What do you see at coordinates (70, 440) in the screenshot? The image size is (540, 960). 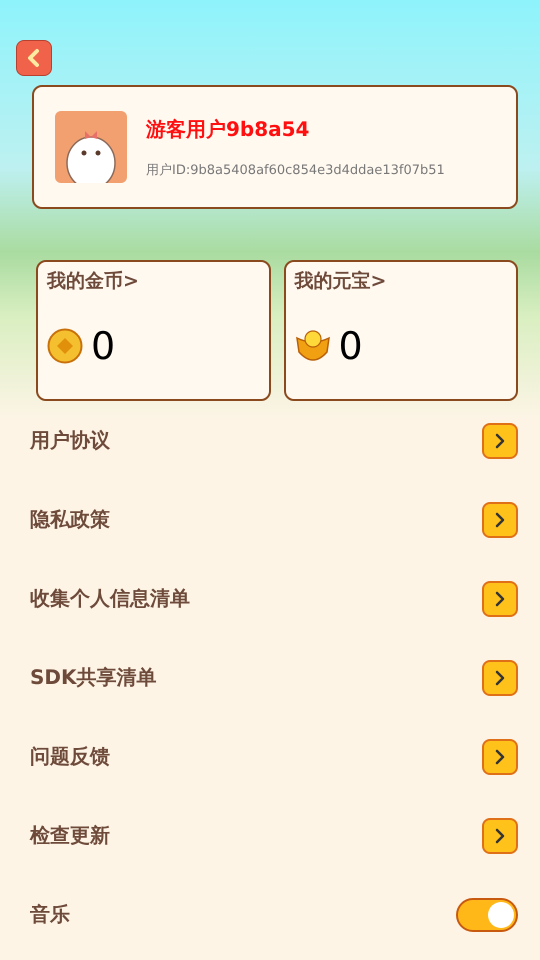 I see `setting-label: 用户协议` at bounding box center [70, 440].